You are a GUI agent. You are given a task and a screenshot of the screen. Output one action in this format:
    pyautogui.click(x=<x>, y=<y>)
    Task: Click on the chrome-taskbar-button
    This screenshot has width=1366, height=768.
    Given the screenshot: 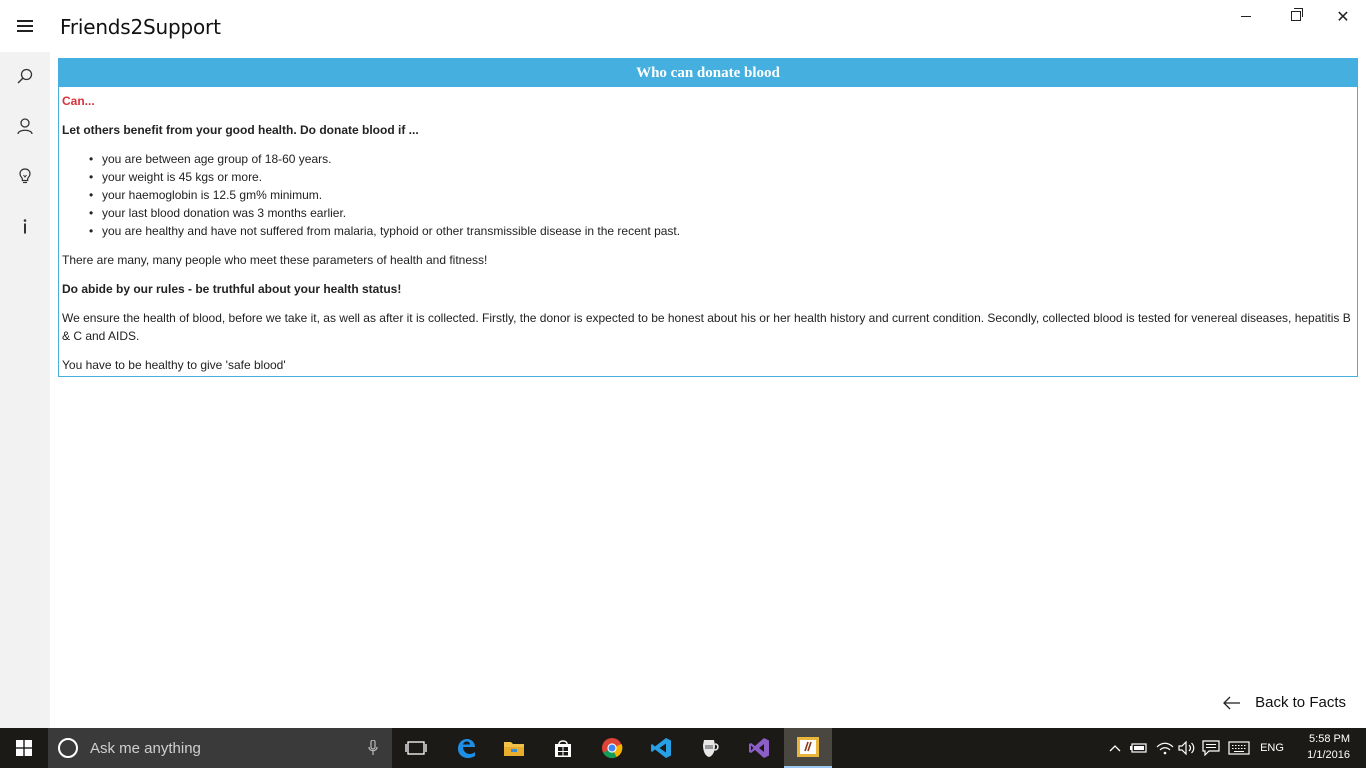 What is the action you would take?
    pyautogui.click(x=612, y=748)
    